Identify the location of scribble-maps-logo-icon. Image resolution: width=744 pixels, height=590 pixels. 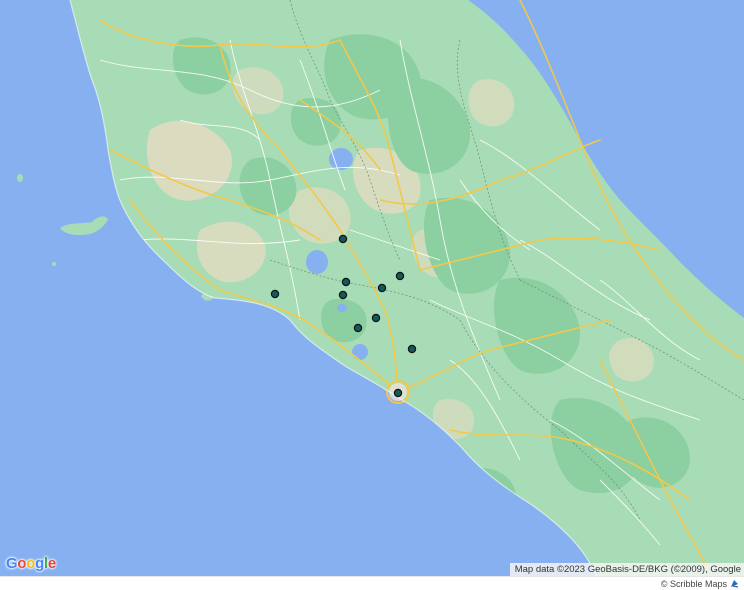
(735, 584).